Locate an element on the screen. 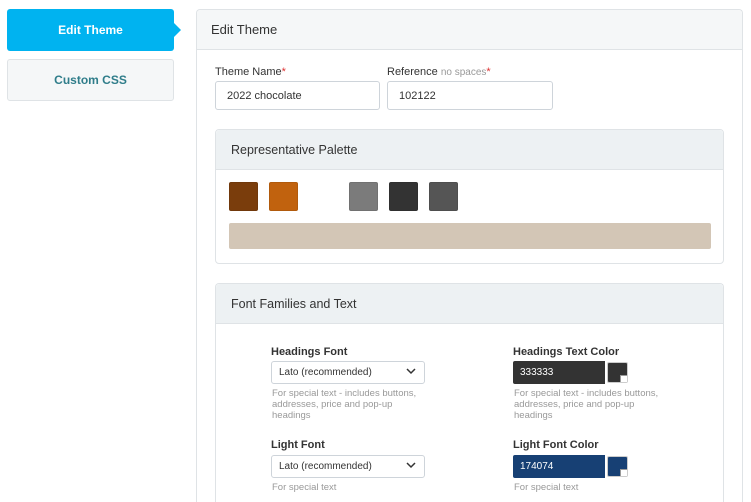  light-color-value: 174074 is located at coordinates (537, 466).